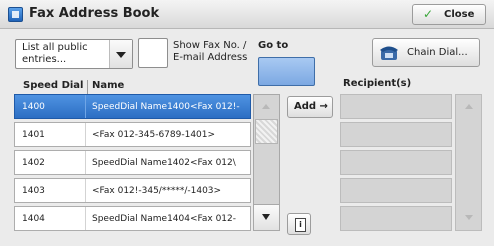 Image resolution: width=494 pixels, height=246 pixels. What do you see at coordinates (164, 163) in the screenshot?
I see `name-cell: SpeedDial Name1402<Fax 012\` at bounding box center [164, 163].